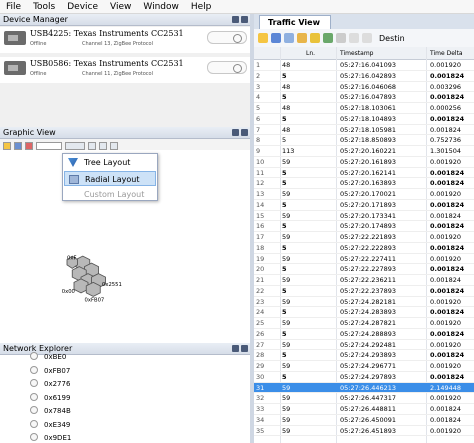 This screenshot has width=474, height=443. Describe the element at coordinates (364, 259) in the screenshot. I see `table-row: 19 59 05:27:22.227411 0.001920` at that location.